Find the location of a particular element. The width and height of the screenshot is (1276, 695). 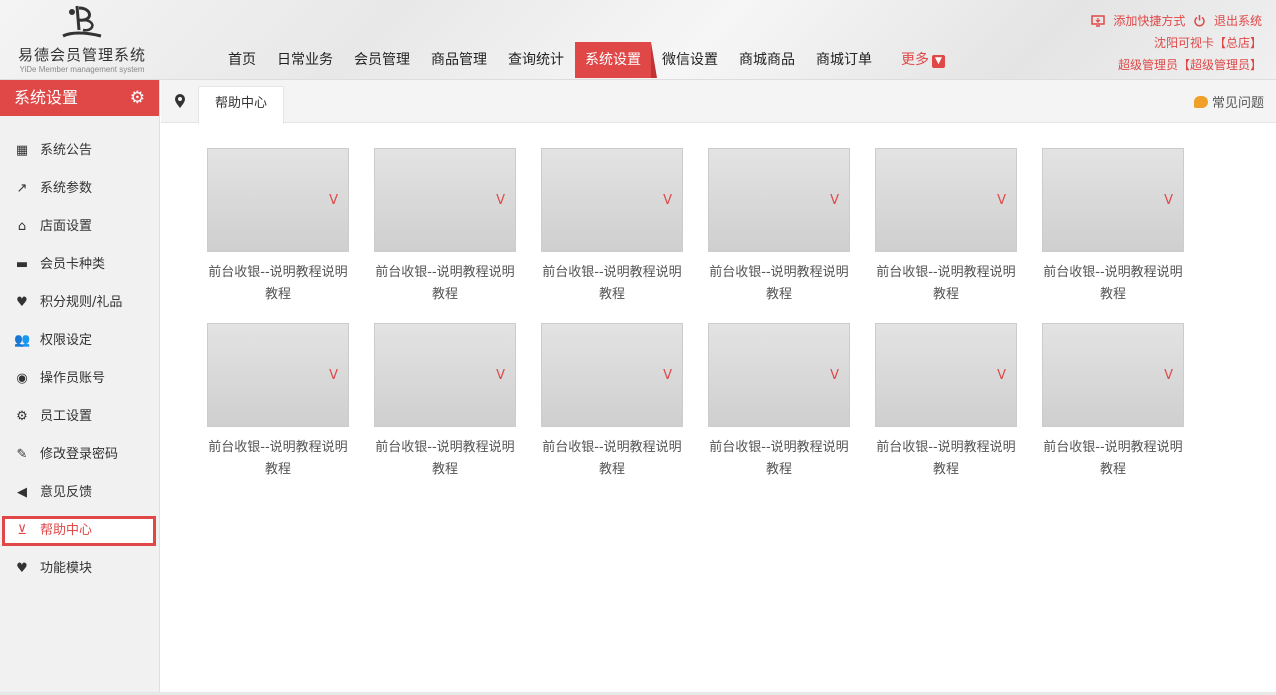

add-shortcut-label: 添加快捷方式 is located at coordinates (1149, 21).